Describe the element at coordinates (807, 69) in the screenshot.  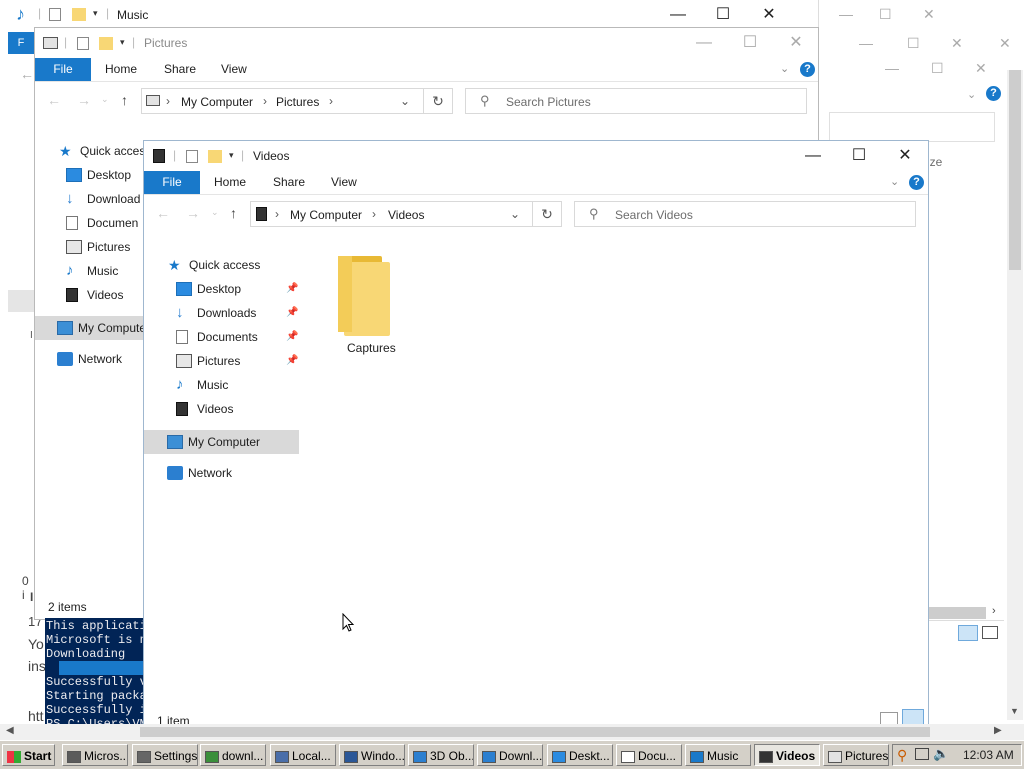
I see `pictures-help-icon: ?` at that location.